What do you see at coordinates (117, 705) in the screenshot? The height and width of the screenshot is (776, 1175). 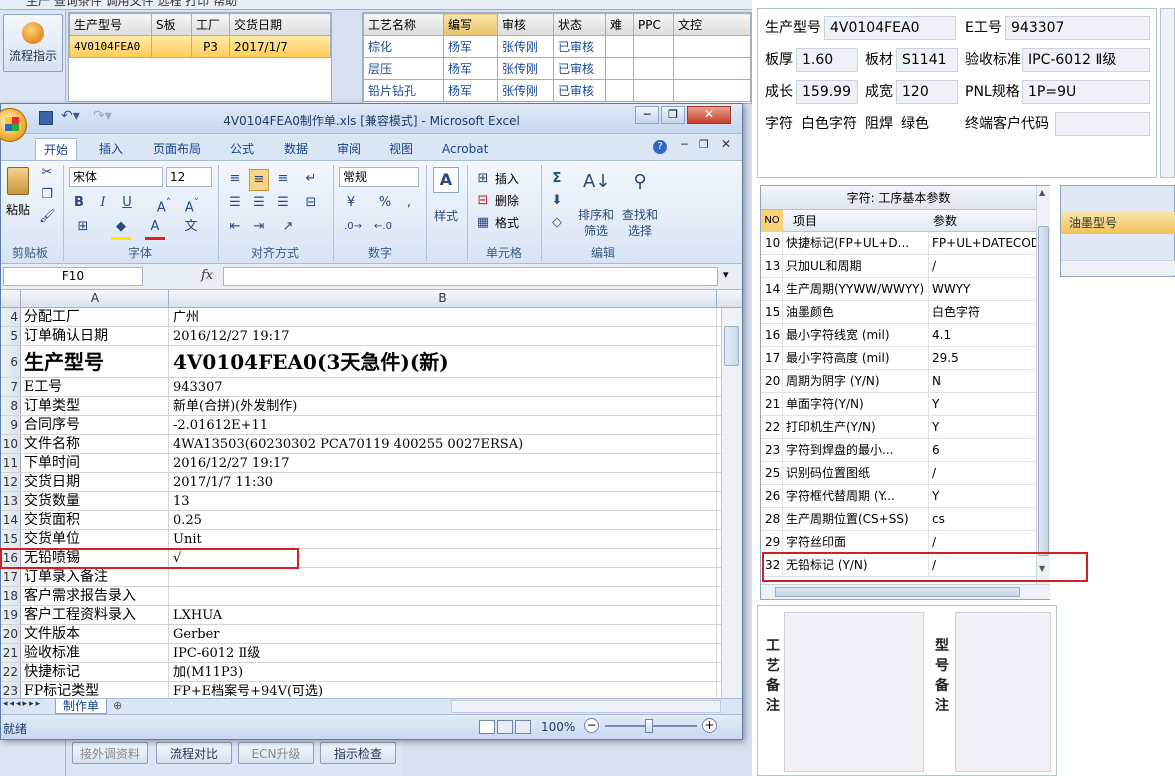 I see `new-sheet-icon: ⊕` at bounding box center [117, 705].